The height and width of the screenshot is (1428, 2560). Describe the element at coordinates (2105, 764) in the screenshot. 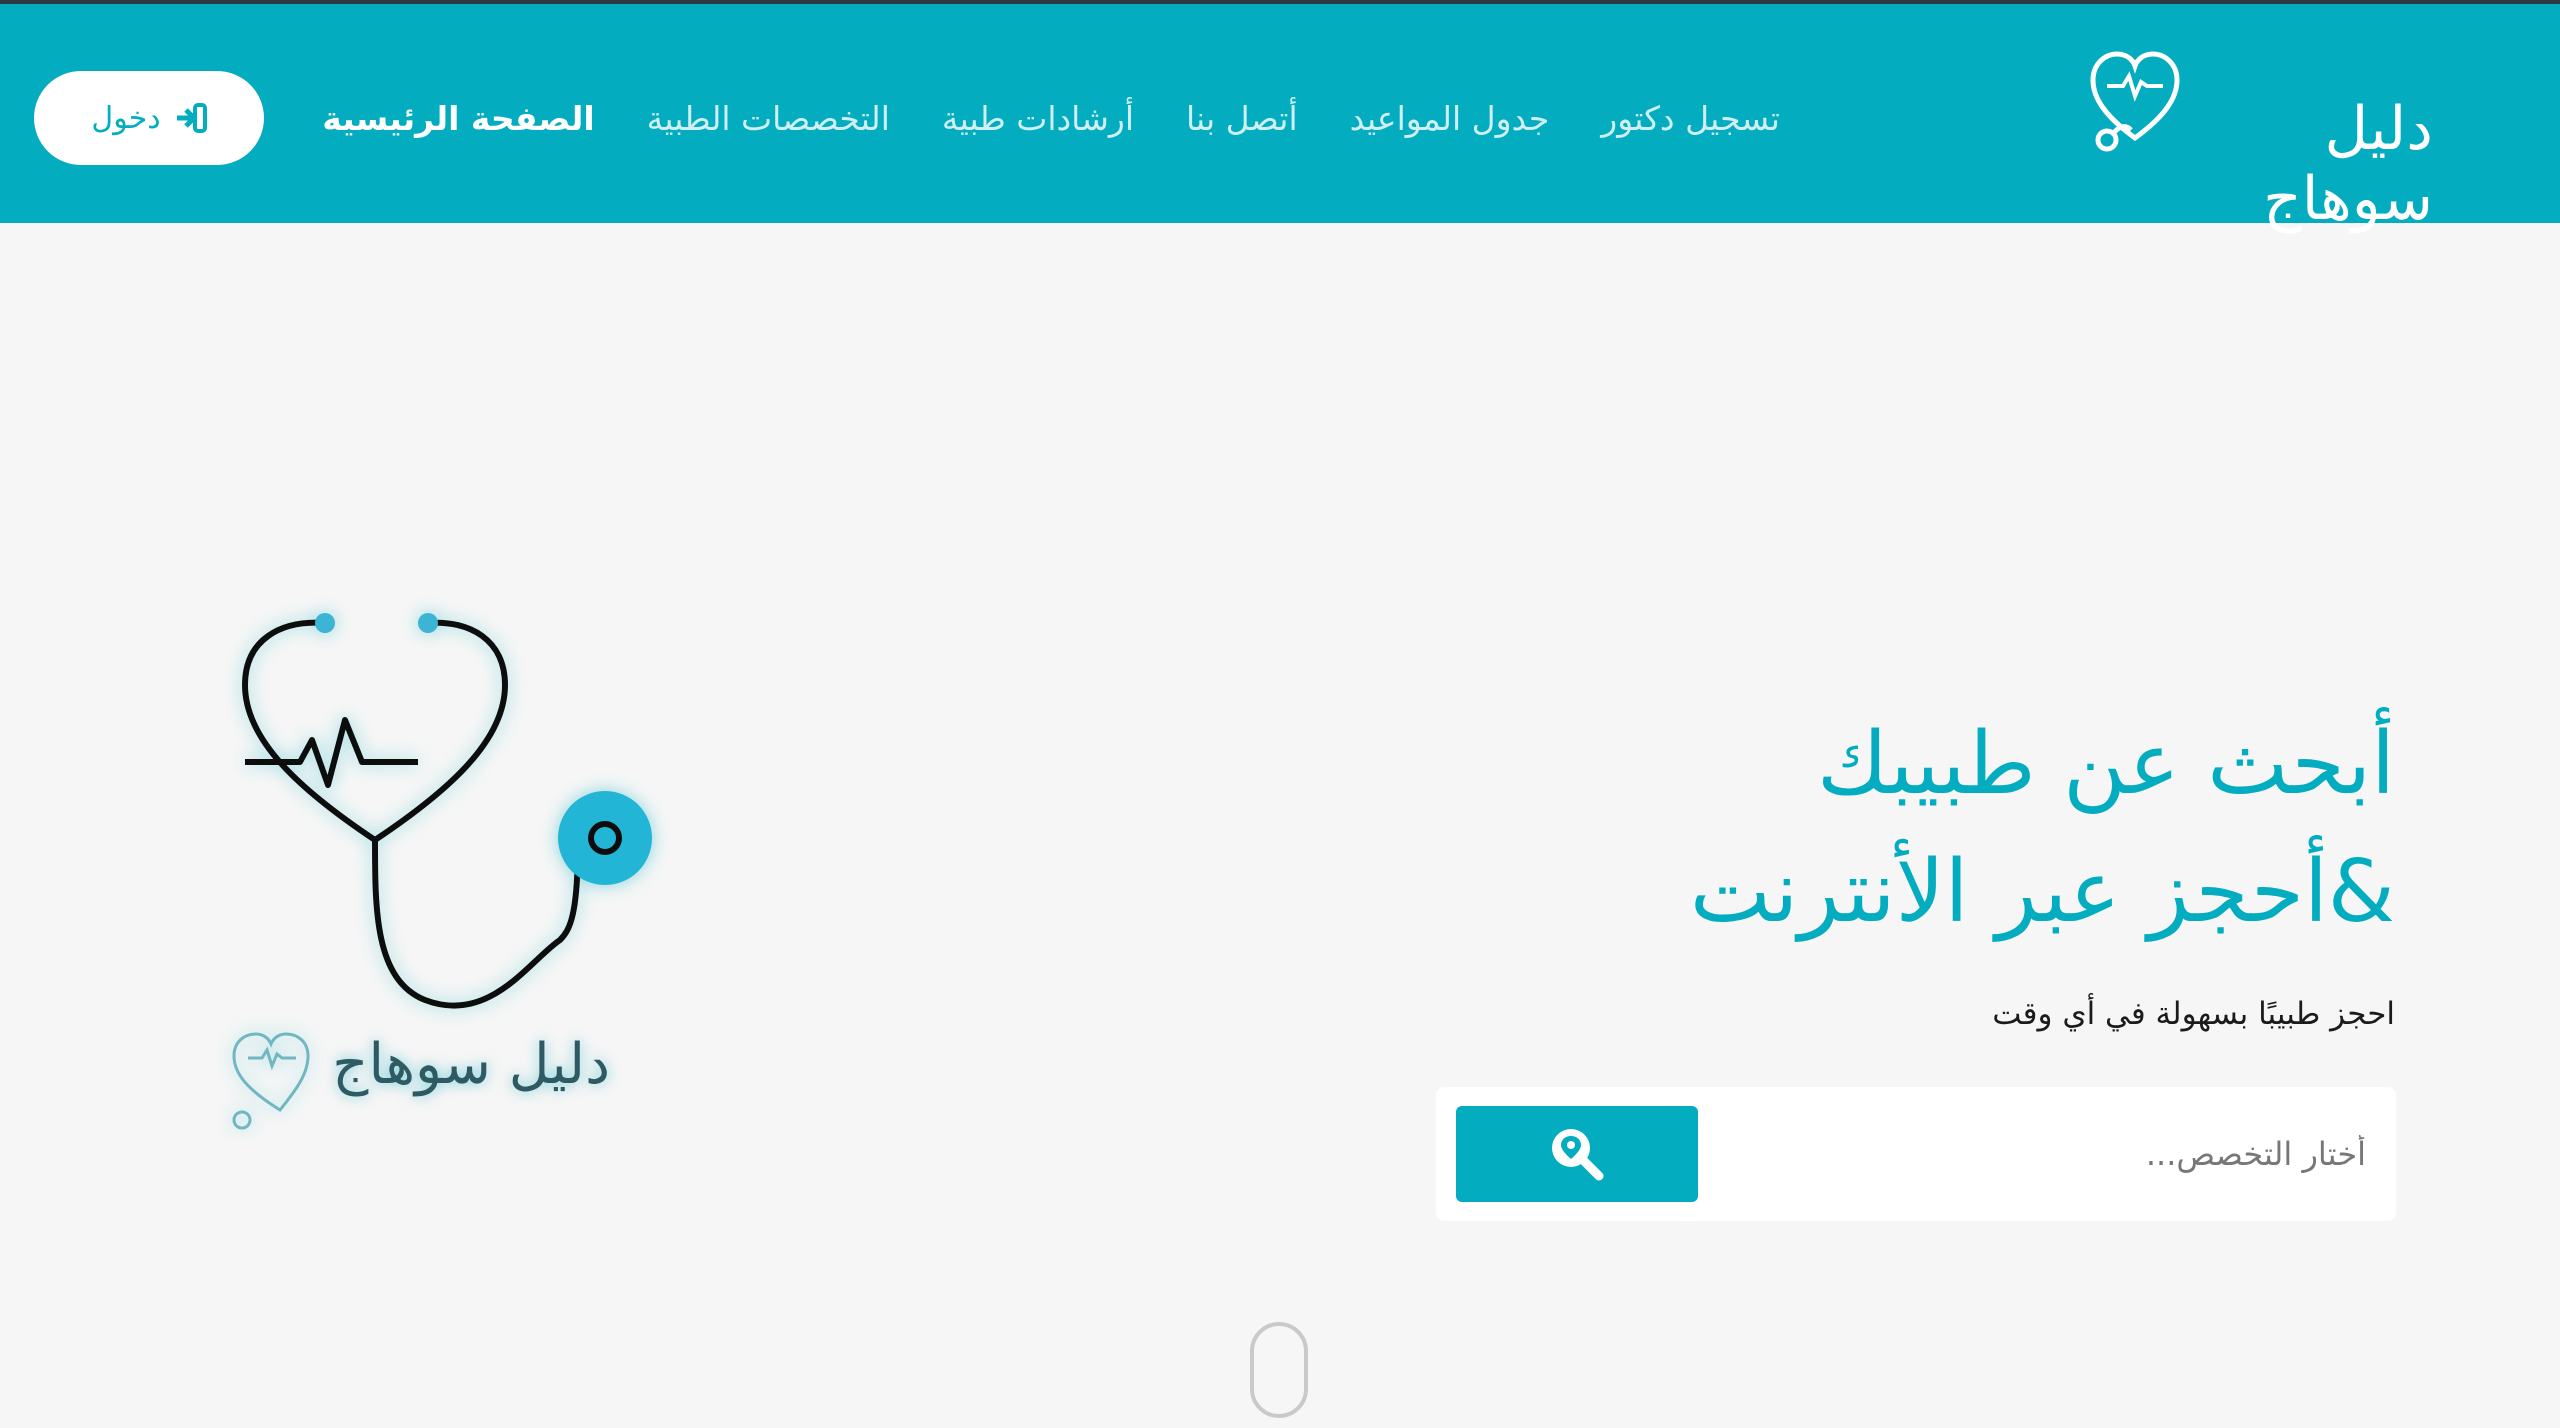

I see `hero-title-line-1: أبحث عن طبيبك` at that location.